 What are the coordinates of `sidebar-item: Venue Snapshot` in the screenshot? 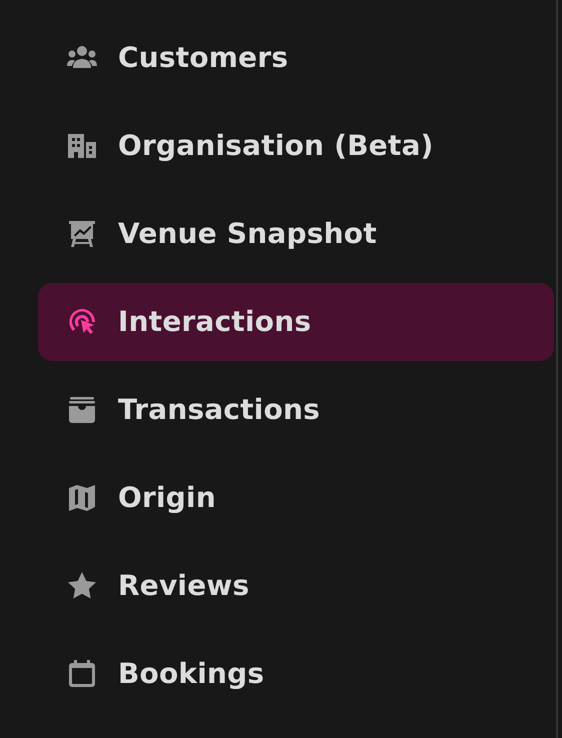 It's located at (296, 234).